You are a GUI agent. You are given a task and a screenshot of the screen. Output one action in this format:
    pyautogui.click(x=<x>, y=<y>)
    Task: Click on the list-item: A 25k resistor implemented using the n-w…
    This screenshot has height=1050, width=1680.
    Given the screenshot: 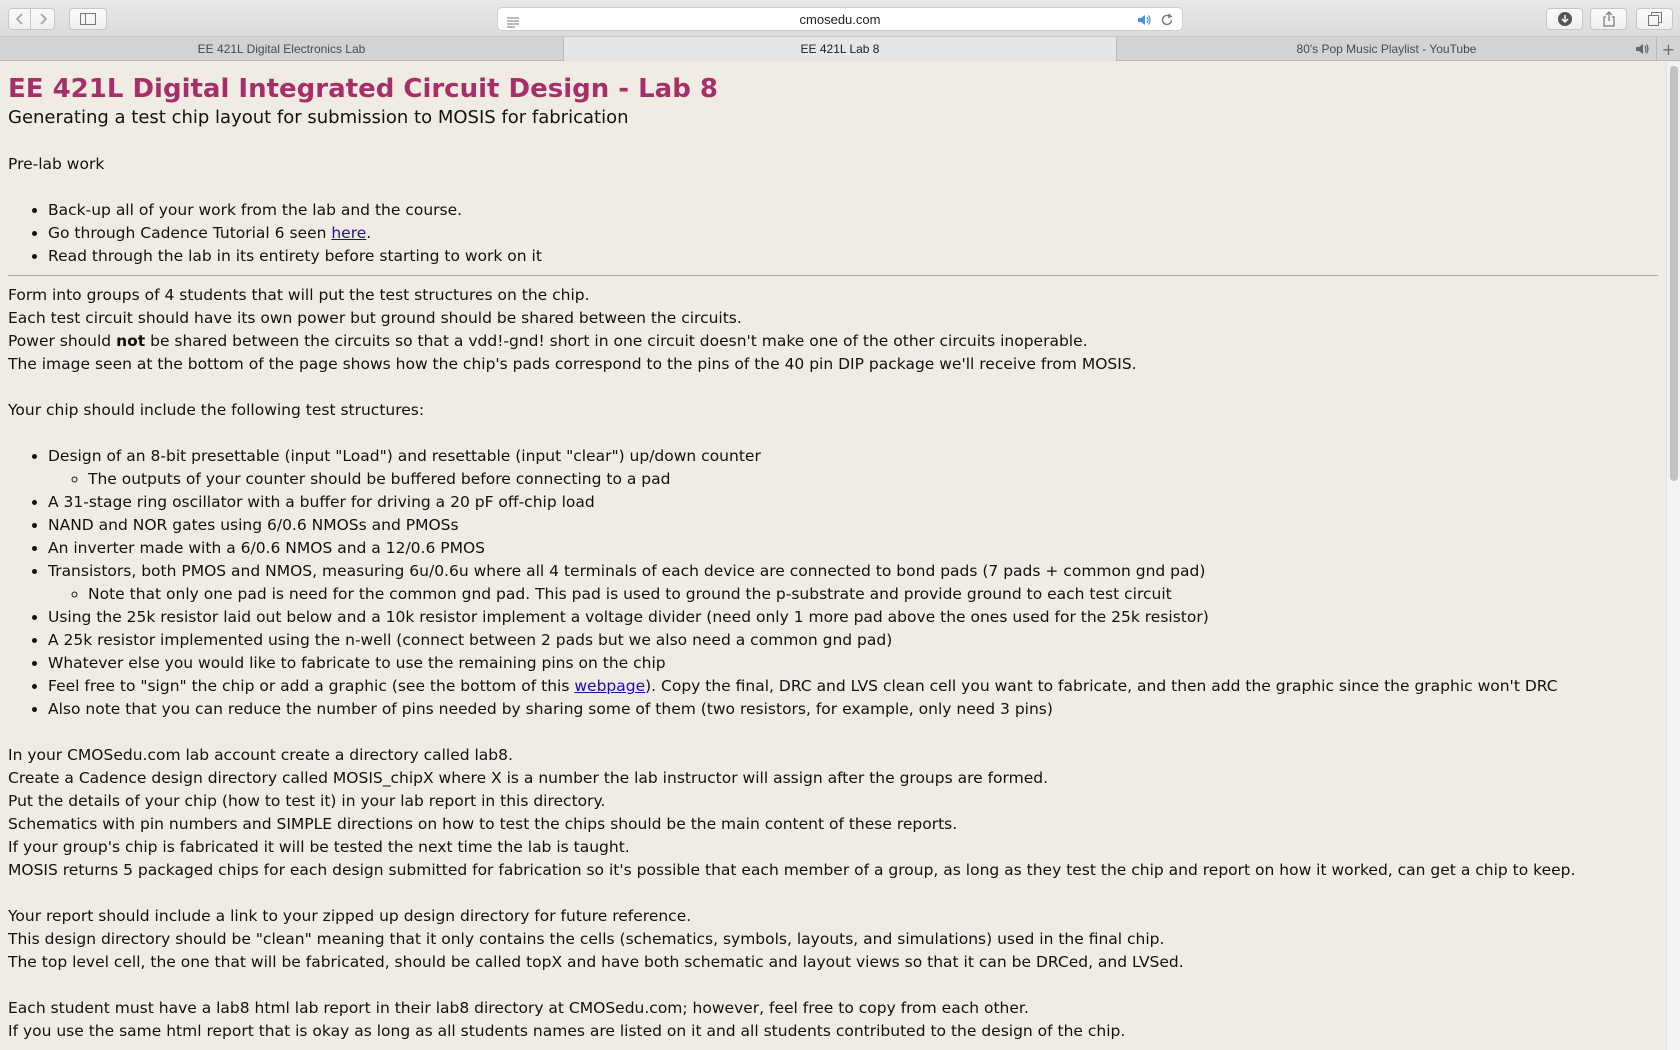 What is the action you would take?
    pyautogui.click(x=853, y=640)
    